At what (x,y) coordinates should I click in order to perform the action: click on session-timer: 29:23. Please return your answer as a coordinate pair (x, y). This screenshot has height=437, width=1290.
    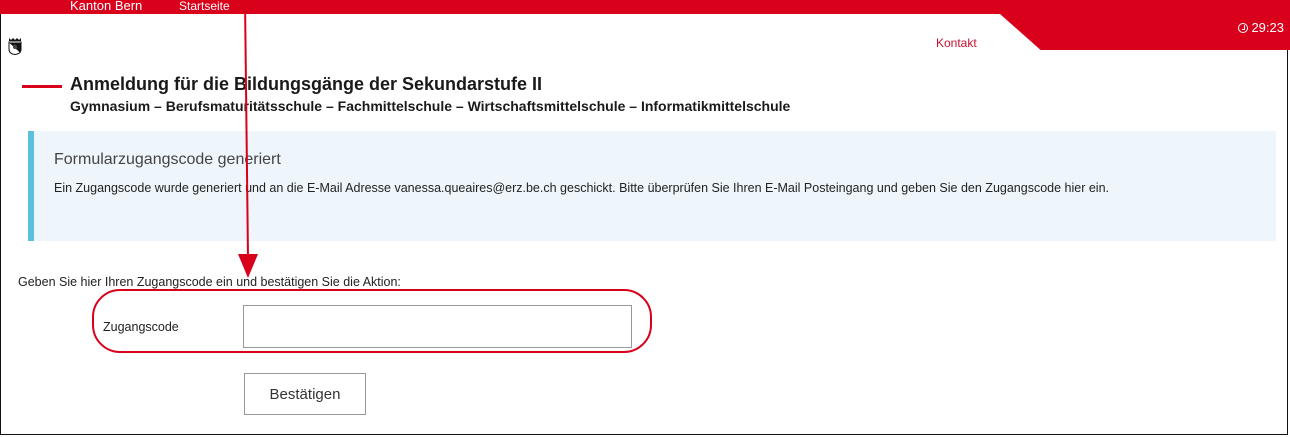
    Looking at the image, I should click on (1261, 27).